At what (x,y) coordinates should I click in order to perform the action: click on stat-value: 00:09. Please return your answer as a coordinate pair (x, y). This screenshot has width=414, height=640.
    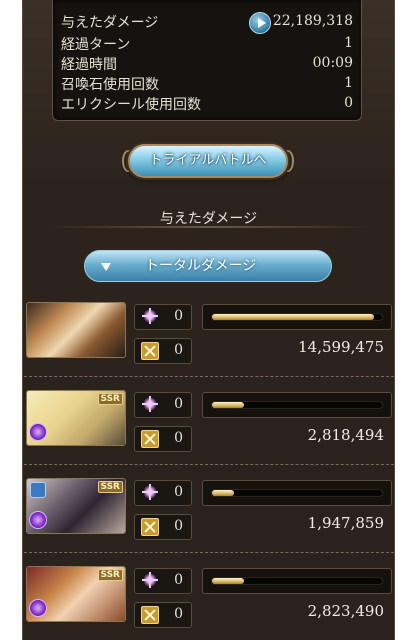
    Looking at the image, I should click on (332, 63).